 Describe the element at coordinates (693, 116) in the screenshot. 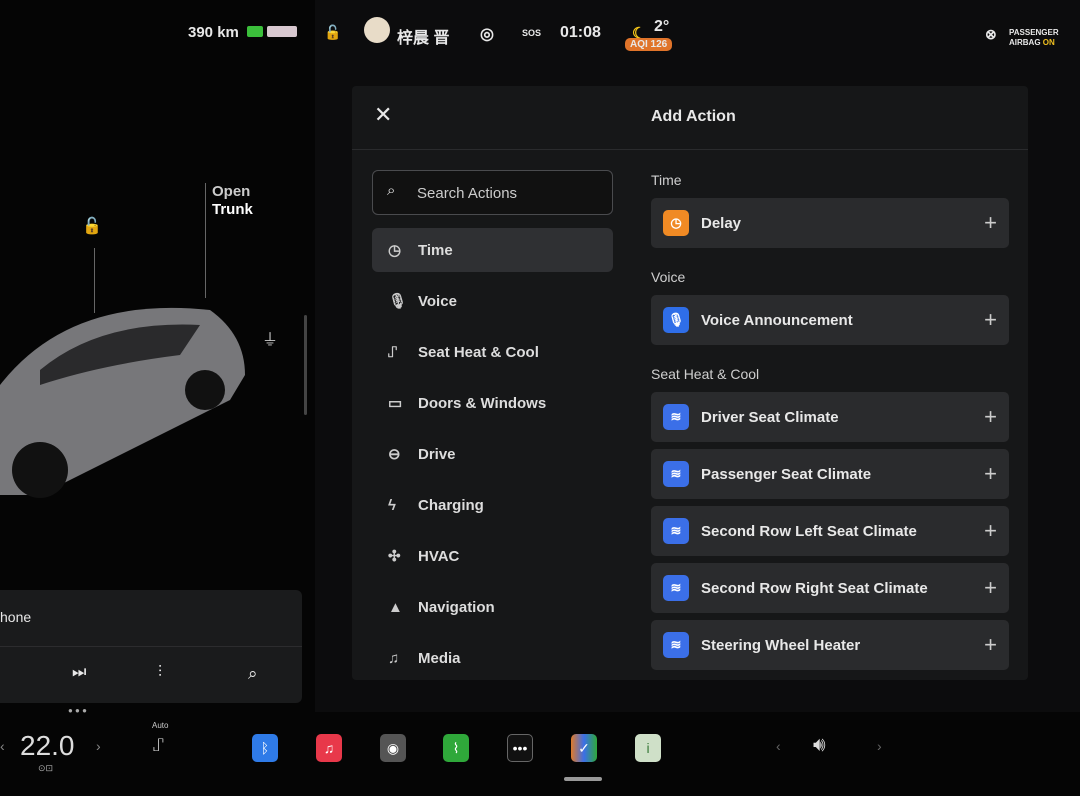

I see `panel-title: Add Action` at that location.